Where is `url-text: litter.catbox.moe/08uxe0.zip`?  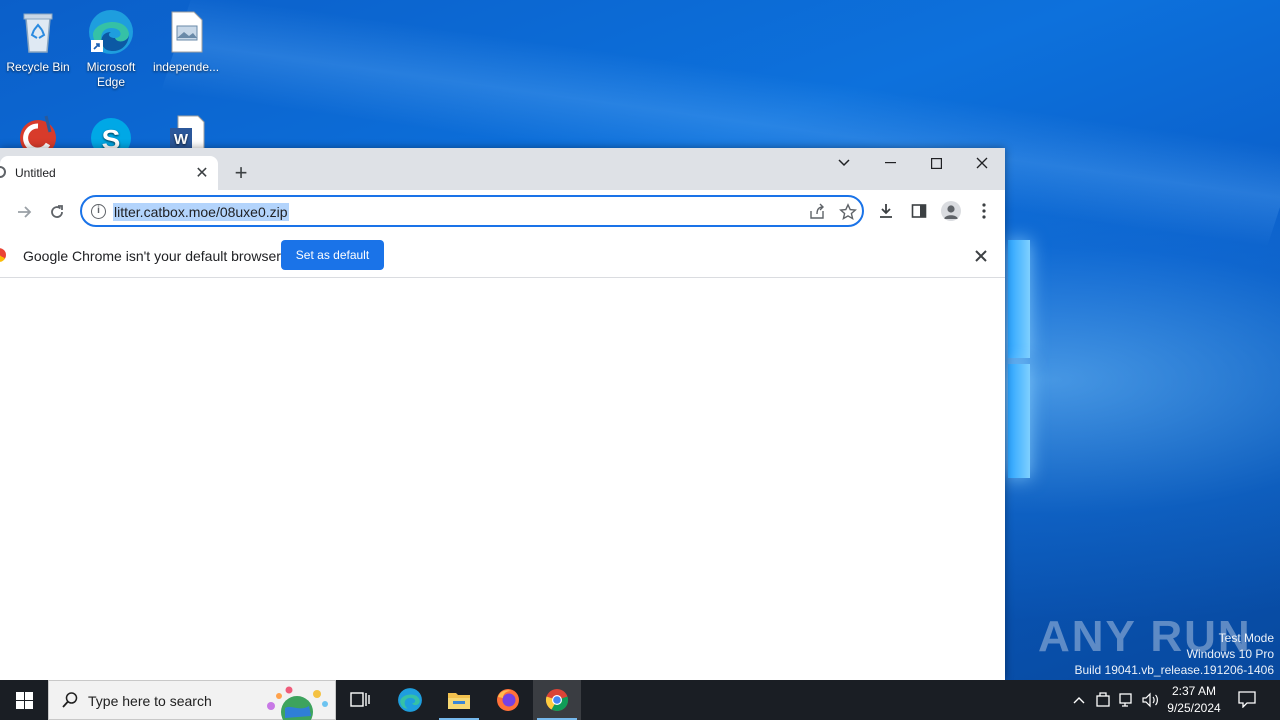
url-text: litter.catbox.moe/08uxe0.zip is located at coordinates (201, 212).